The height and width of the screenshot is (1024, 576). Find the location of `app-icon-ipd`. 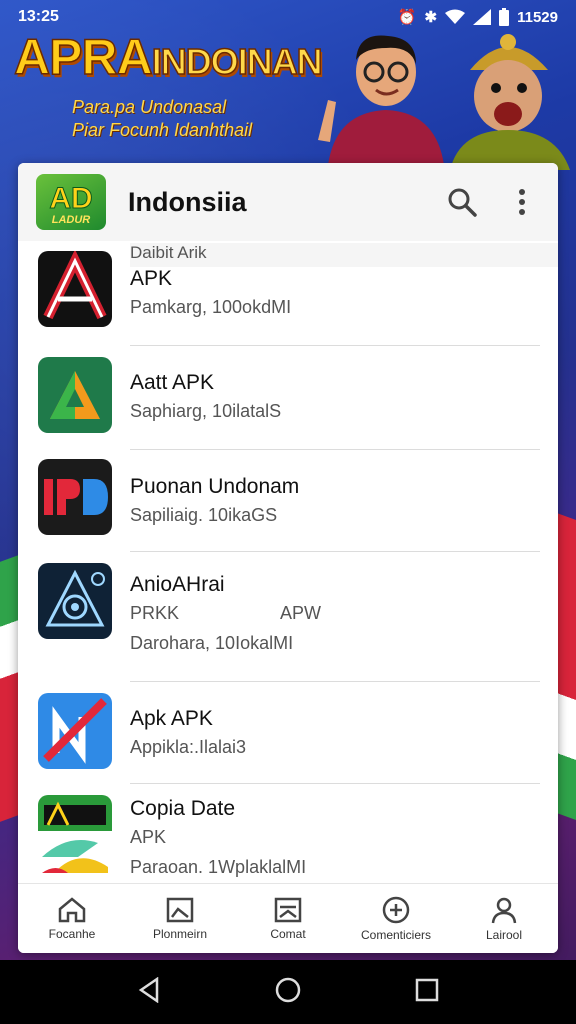

app-icon-ipd is located at coordinates (75, 497).